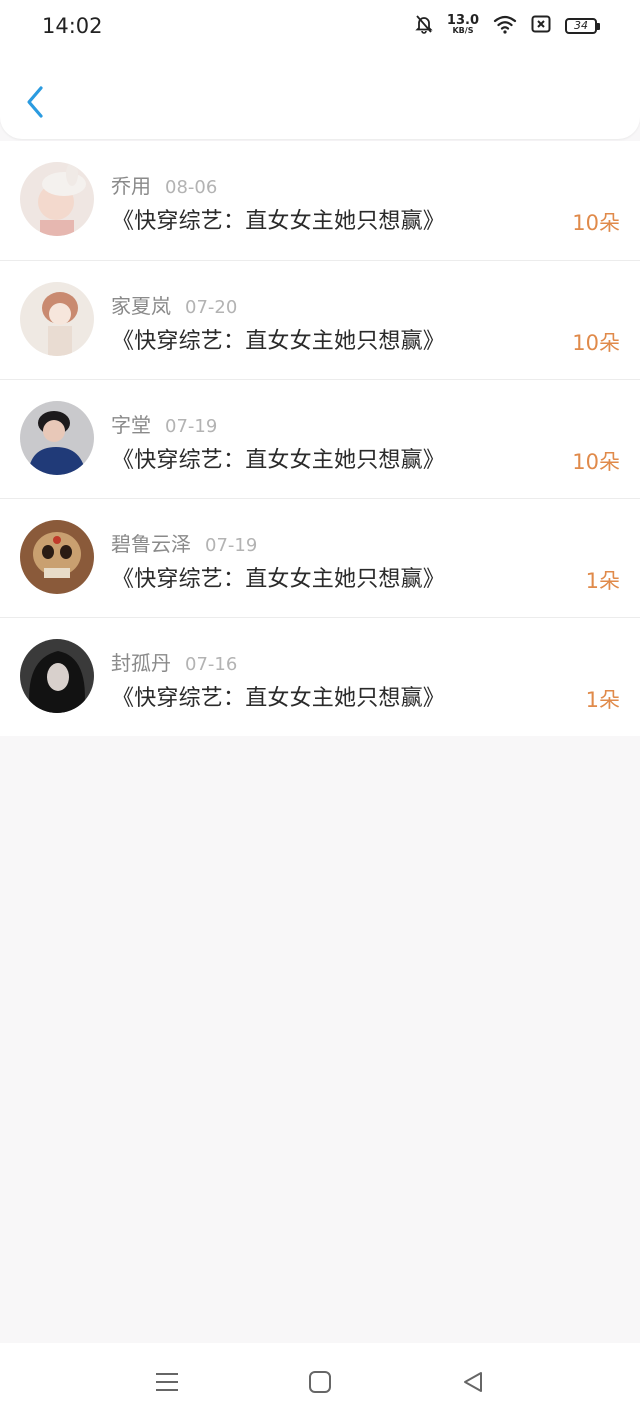 This screenshot has height=1422, width=640. What do you see at coordinates (174, 661) in the screenshot?
I see `sender-name: 封孤丹 07-16` at bounding box center [174, 661].